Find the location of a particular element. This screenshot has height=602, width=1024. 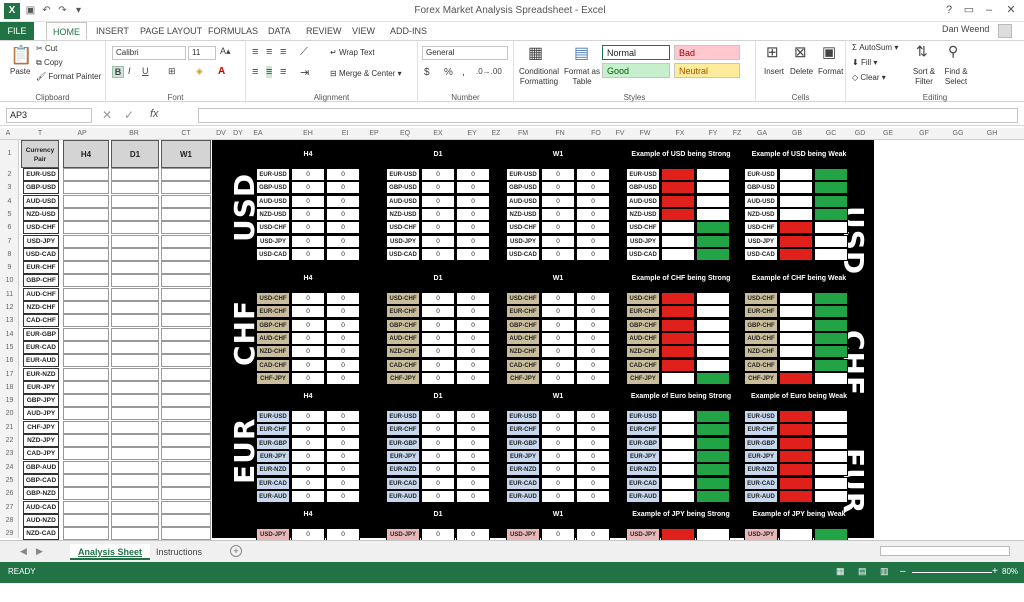

page-layout-view-icon: ▤ is located at coordinates (862, 571).